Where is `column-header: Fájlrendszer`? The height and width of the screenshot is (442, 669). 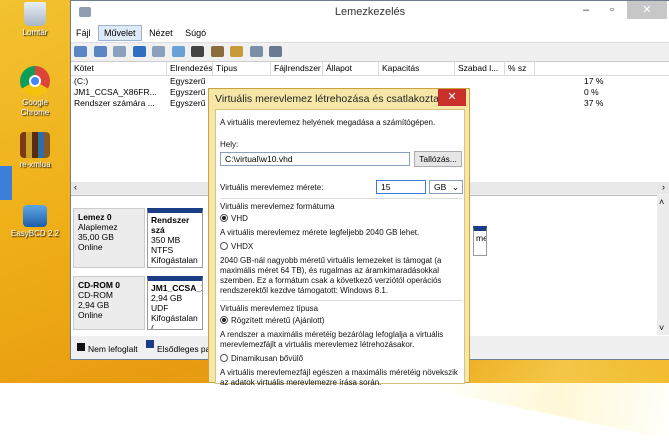 column-header: Fájlrendszer is located at coordinates (297, 68).